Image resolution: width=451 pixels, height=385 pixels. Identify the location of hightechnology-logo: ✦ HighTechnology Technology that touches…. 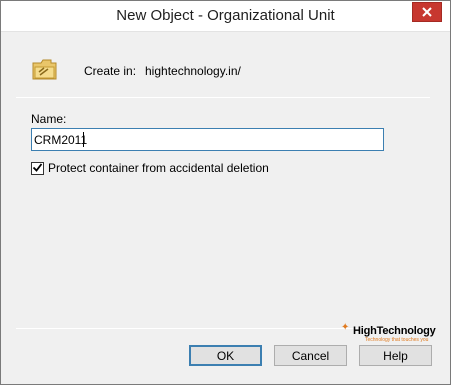
(388, 333).